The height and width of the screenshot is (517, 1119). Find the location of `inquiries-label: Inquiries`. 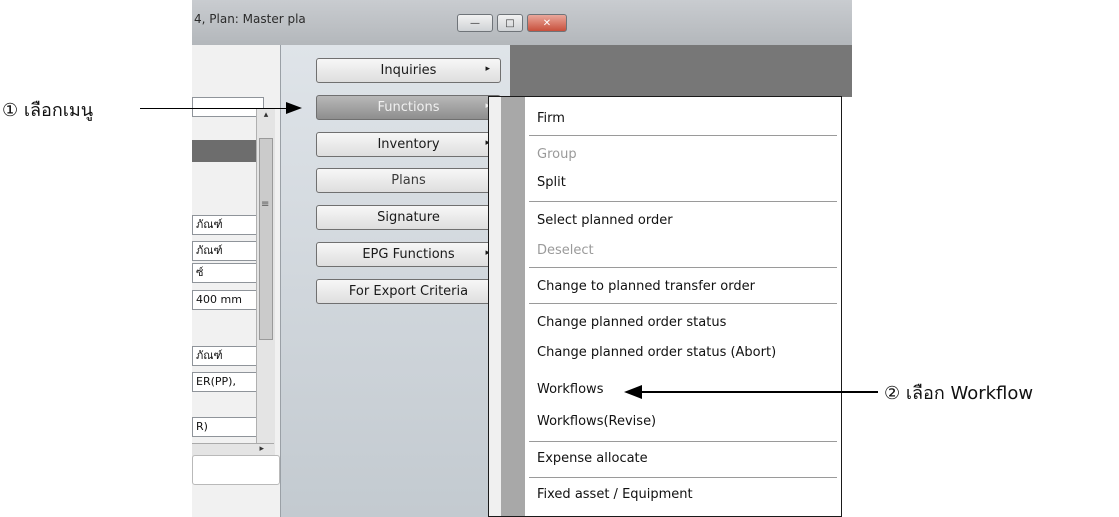

inquiries-label: Inquiries is located at coordinates (408, 70).